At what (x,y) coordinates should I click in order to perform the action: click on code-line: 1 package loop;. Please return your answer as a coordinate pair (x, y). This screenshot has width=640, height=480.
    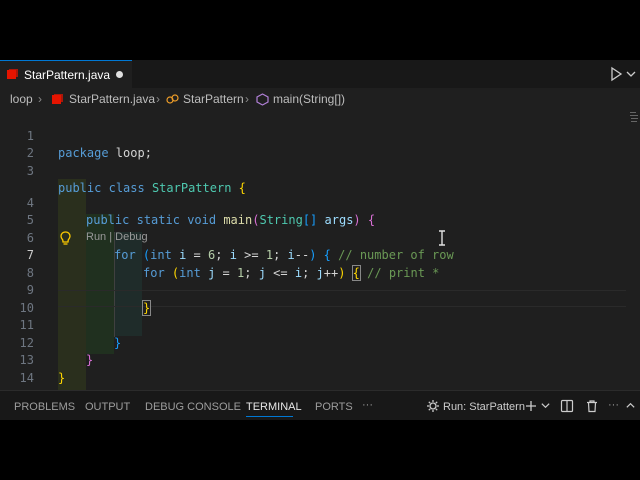
    Looking at the image, I should click on (320, 135).